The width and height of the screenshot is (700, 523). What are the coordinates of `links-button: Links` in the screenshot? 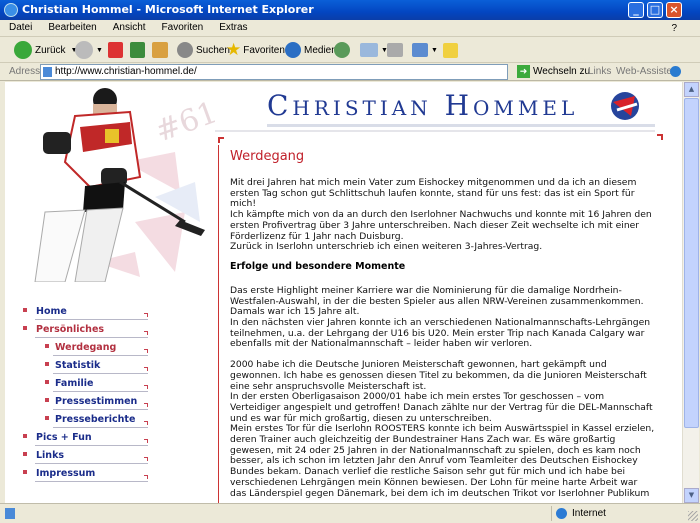 It's located at (599, 71).